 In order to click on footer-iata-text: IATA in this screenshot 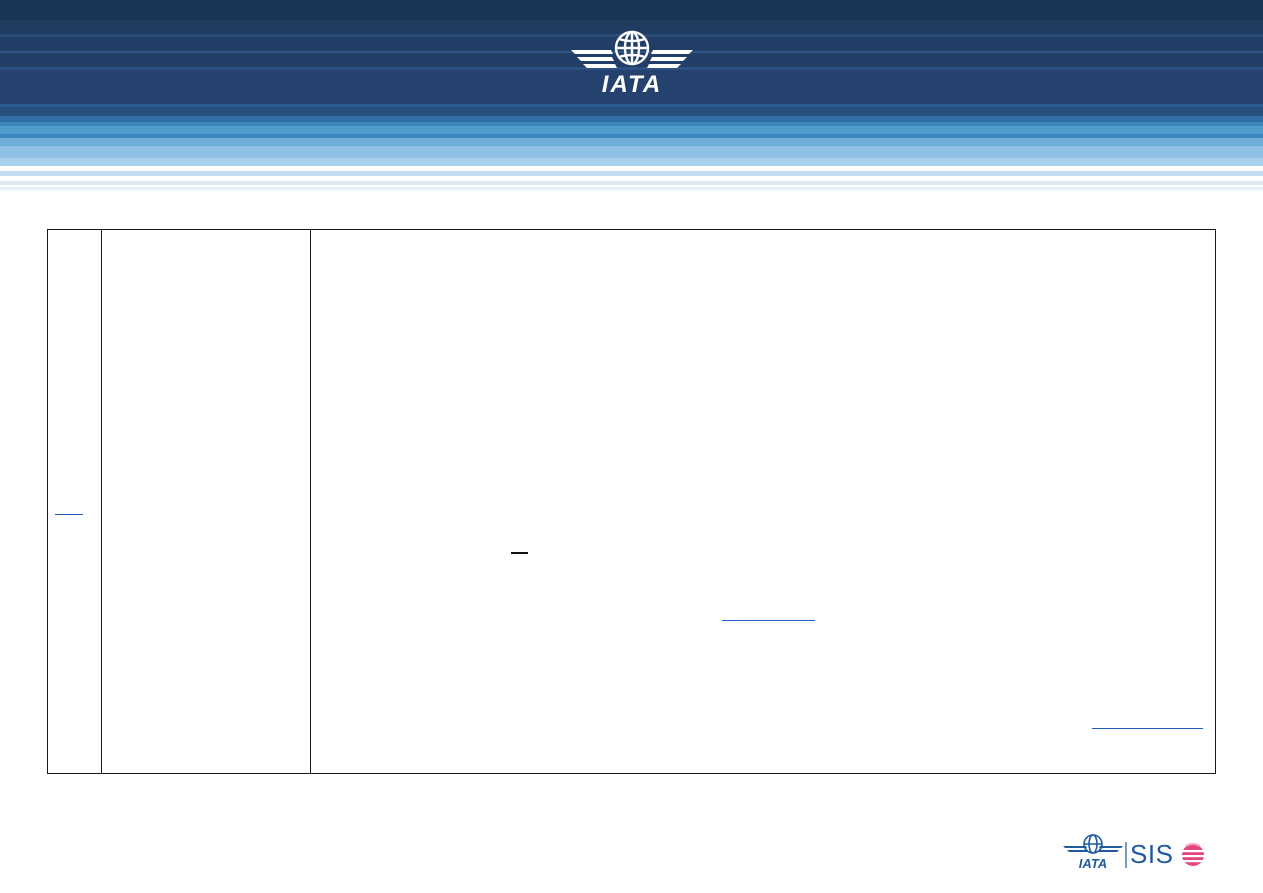, I will do `click(1093, 863)`.